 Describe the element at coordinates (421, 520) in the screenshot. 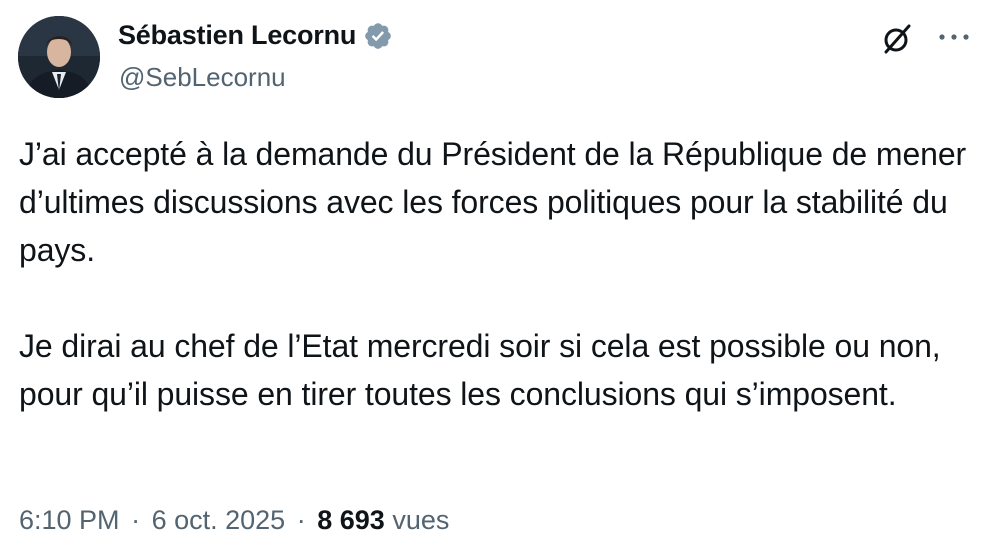

I see `views-label: vues` at that location.